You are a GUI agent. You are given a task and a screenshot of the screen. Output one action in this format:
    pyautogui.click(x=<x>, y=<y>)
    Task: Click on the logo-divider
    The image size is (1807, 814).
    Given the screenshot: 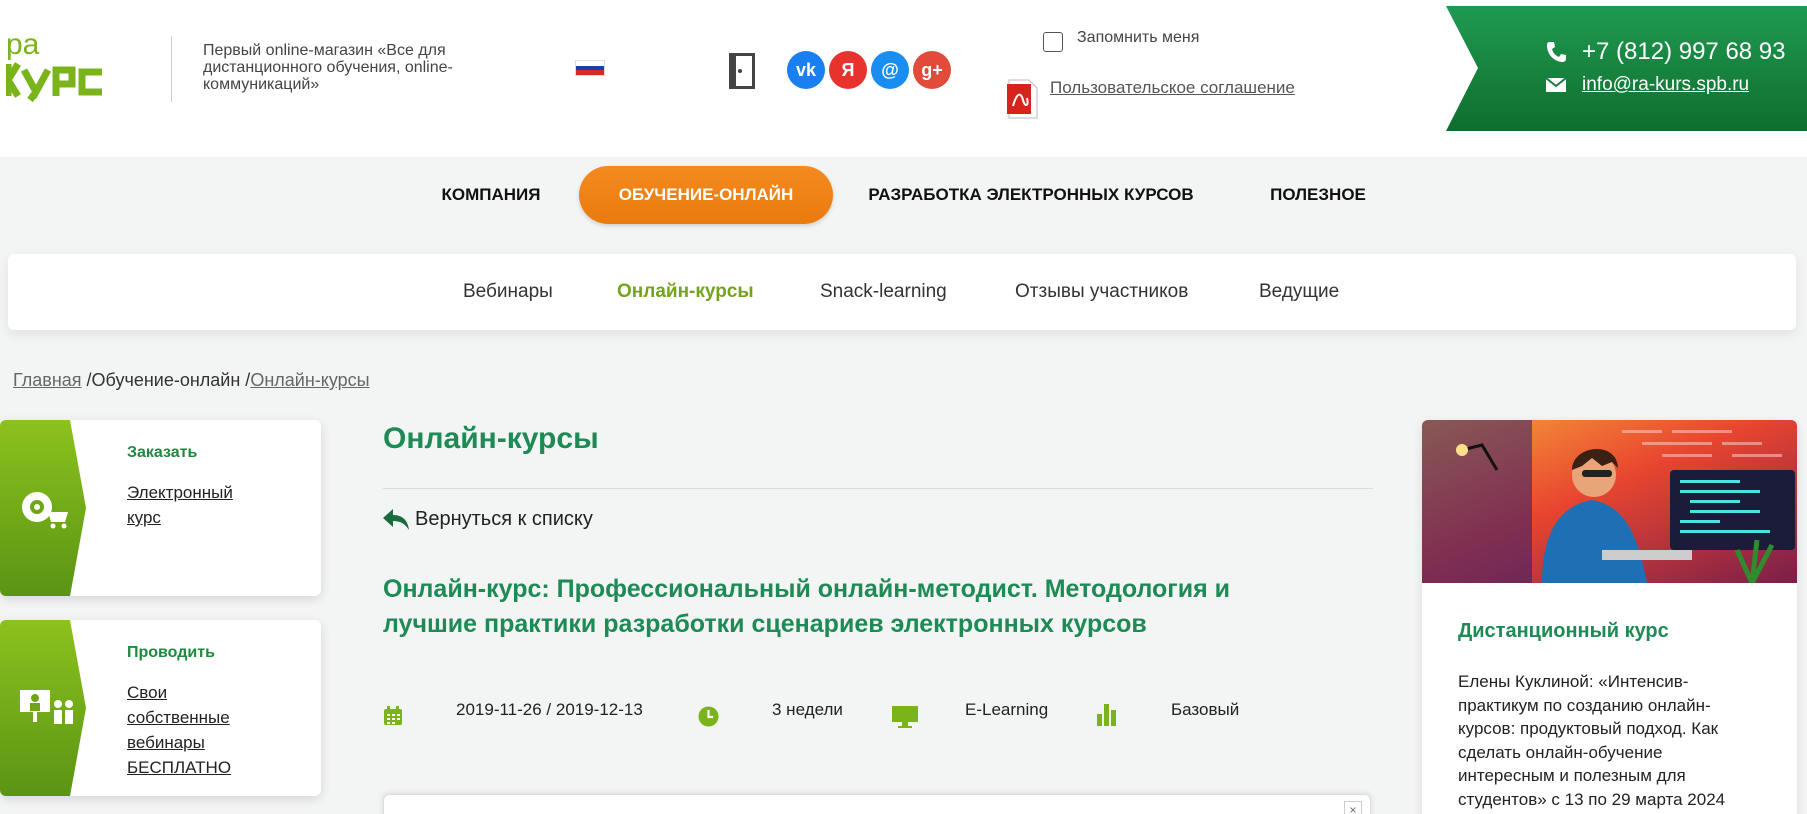 What is the action you would take?
    pyautogui.click(x=171, y=69)
    